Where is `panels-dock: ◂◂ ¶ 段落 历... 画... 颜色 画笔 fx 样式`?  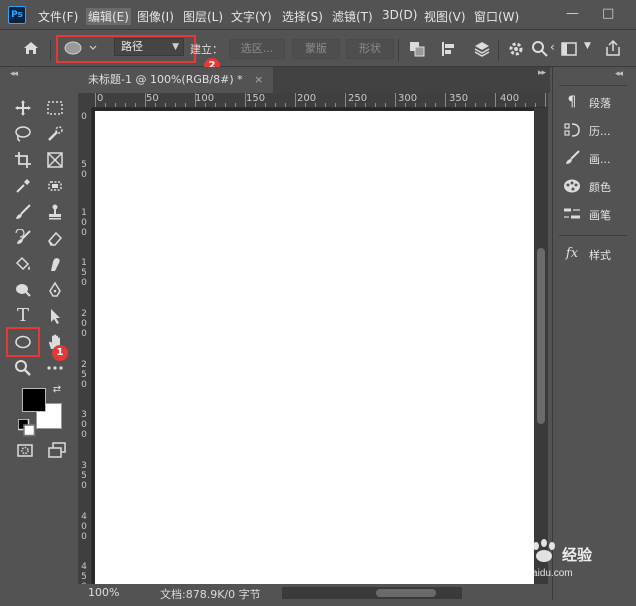
panels-dock: ◂◂ ¶ 段落 历... 画... 颜色 画笔 fx 样式 is located at coordinates (592, 333).